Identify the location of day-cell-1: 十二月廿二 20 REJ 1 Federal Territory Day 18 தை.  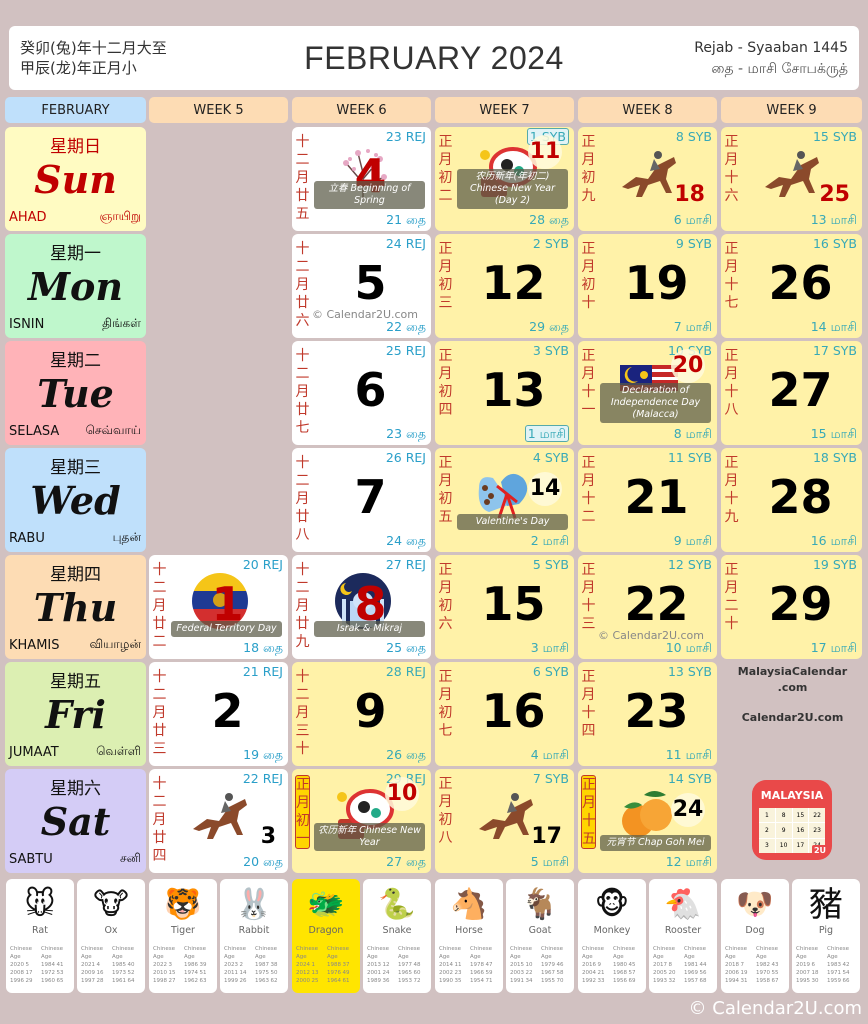
(218, 607).